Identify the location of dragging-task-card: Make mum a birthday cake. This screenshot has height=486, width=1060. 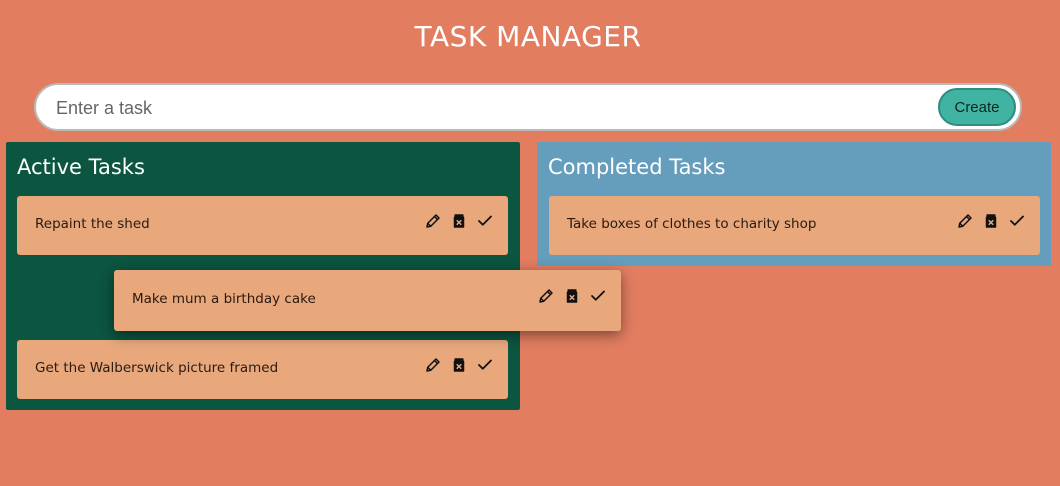
(367, 300).